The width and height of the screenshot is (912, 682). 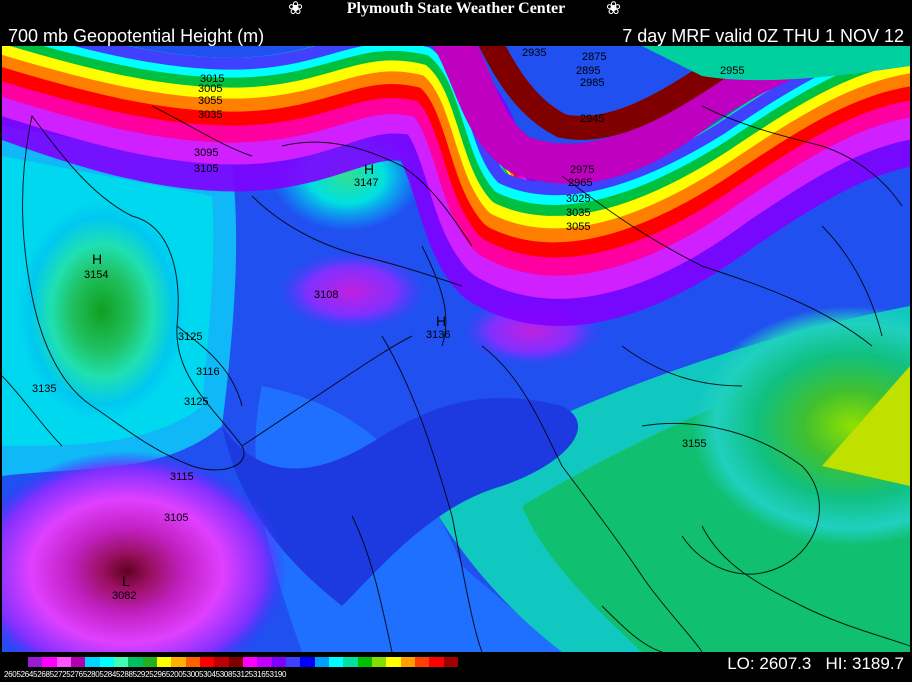 I want to click on contour-label-2875: 2875, so click(x=594, y=57).